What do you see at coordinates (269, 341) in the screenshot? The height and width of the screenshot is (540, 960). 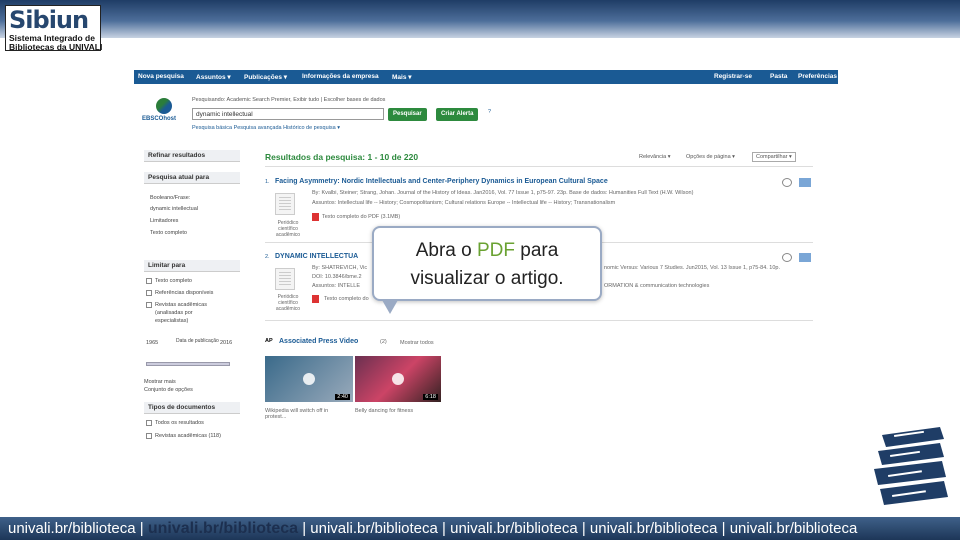 I see `ap-logo-icon: AP` at bounding box center [269, 341].